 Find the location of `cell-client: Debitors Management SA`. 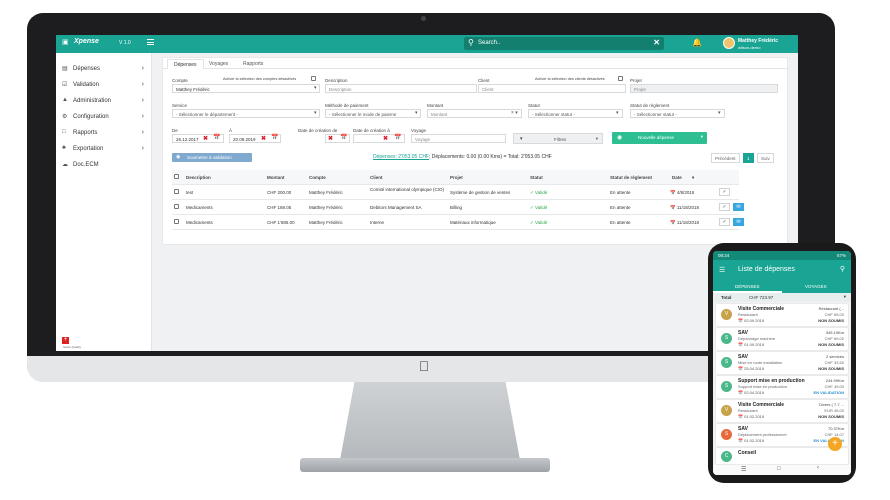

cell-client: Debitors Management SA is located at coordinates (396, 207).